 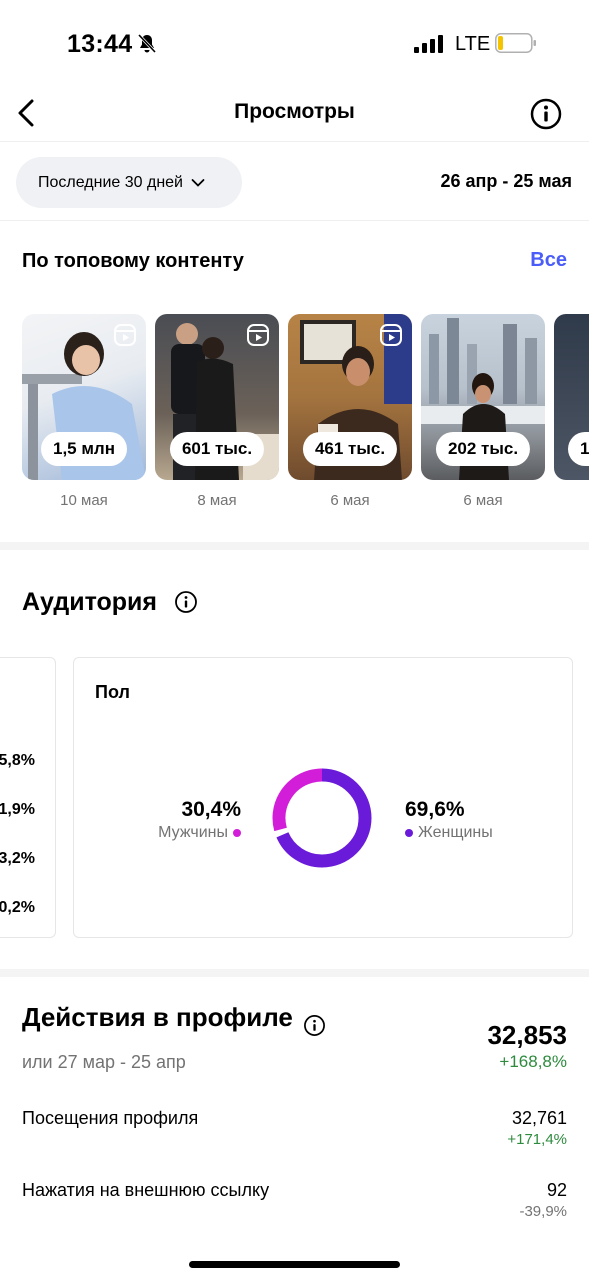 I want to click on views-badge: 601 тыс., so click(x=217, y=449).